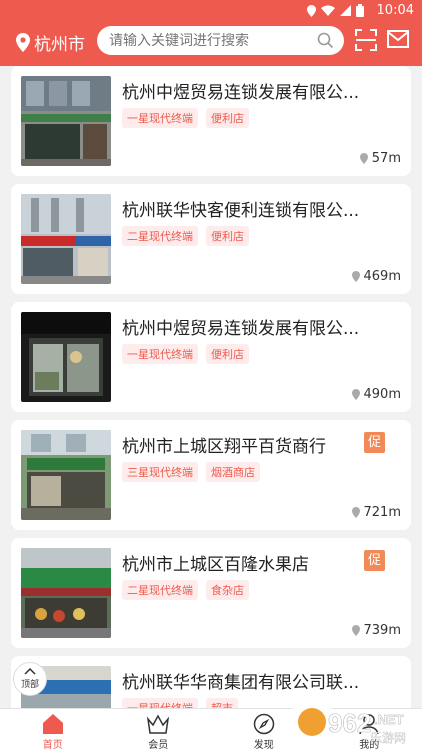  Describe the element at coordinates (263, 745) in the screenshot. I see `nav-label: 发现` at that location.